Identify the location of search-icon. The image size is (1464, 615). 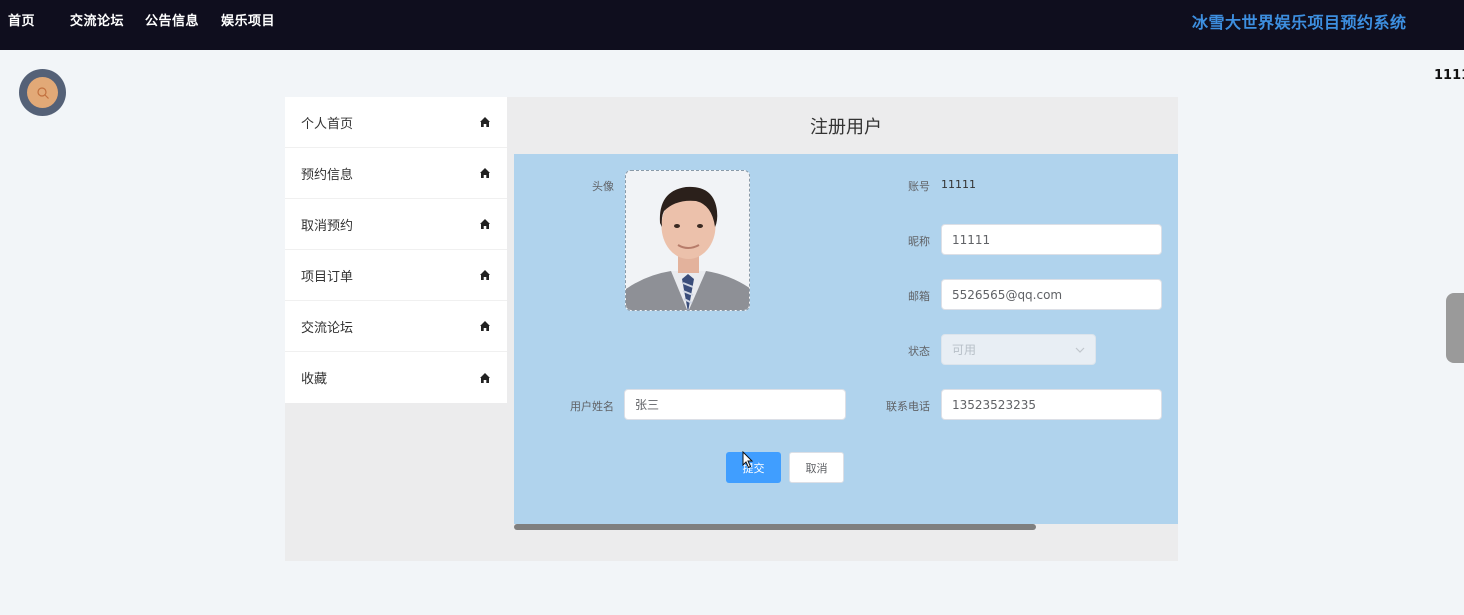
(42, 92).